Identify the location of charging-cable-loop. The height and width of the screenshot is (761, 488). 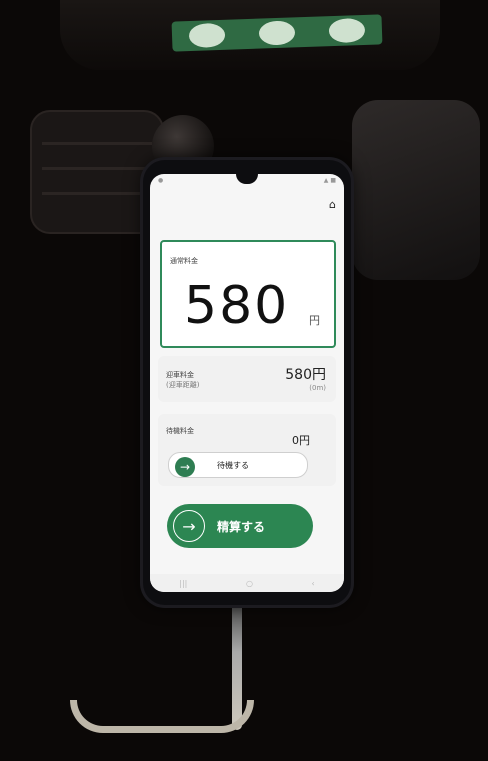
(162, 716).